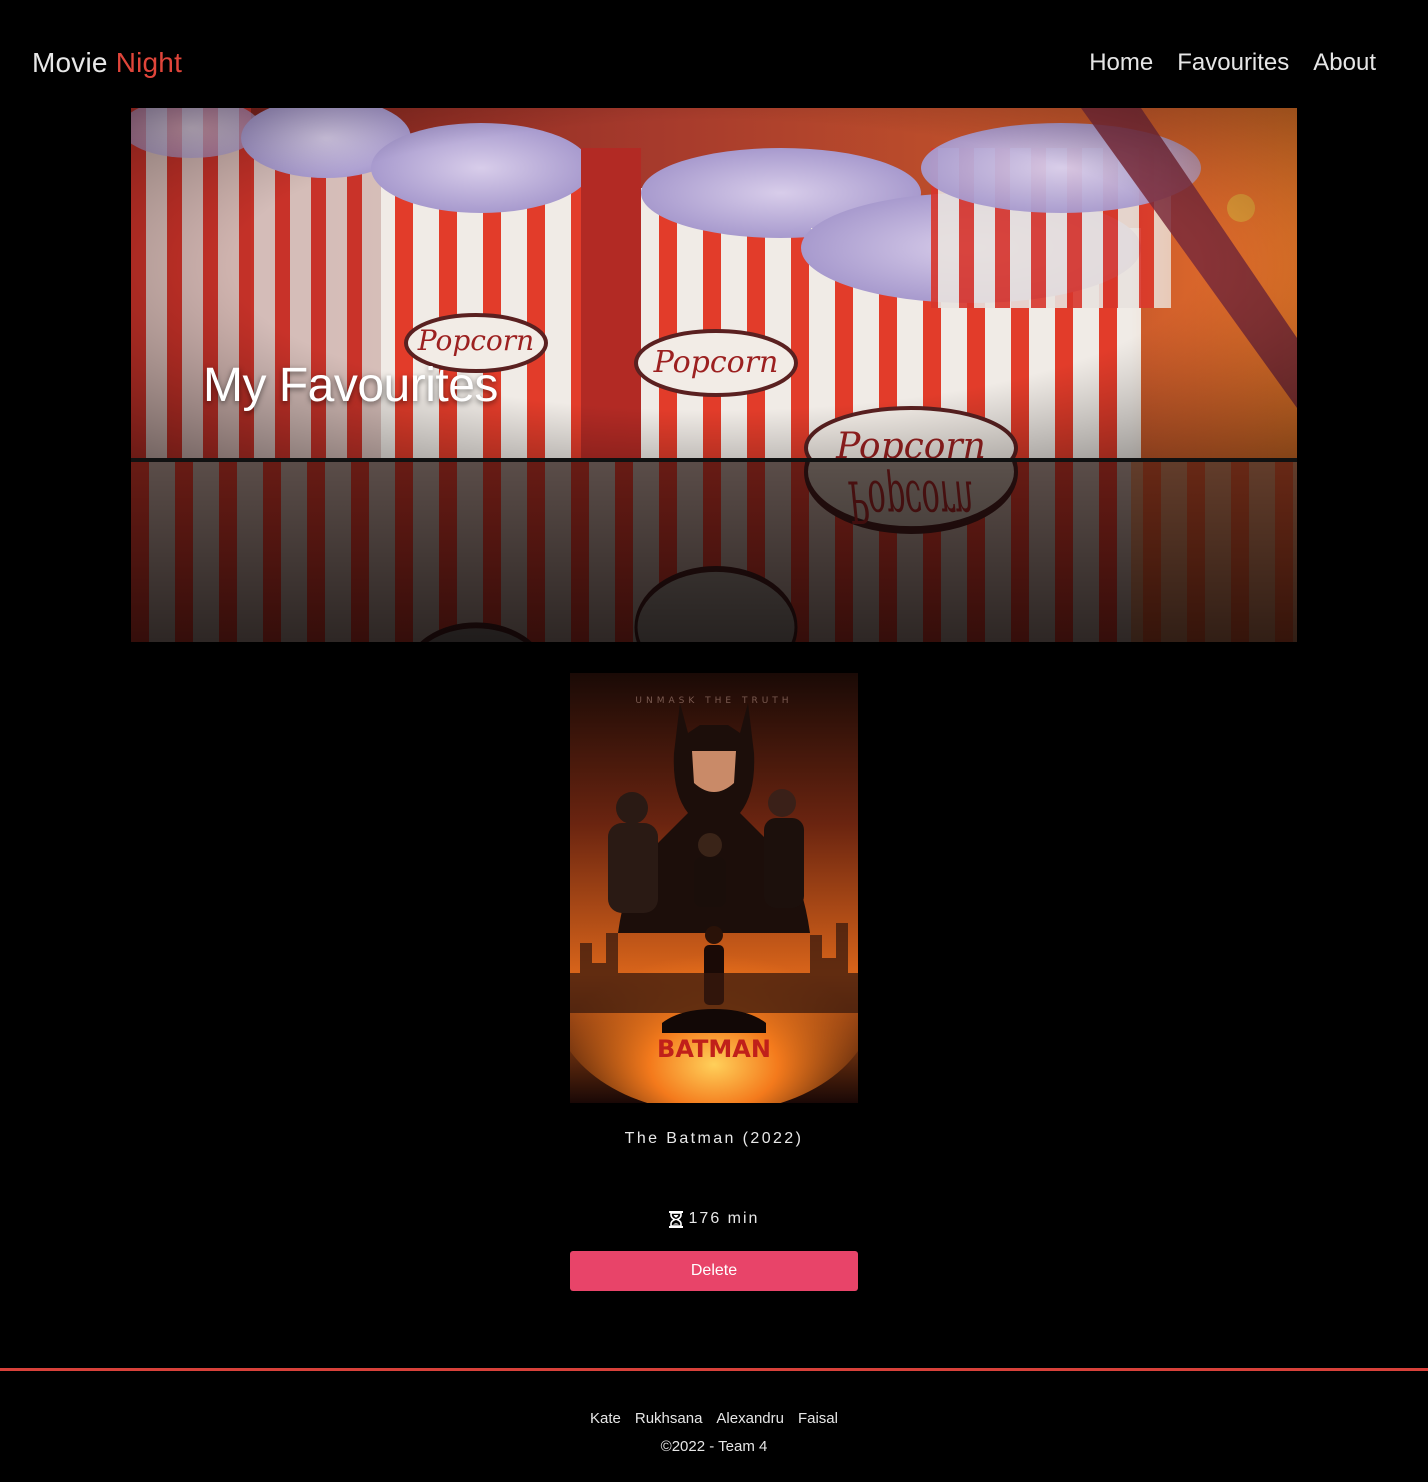  I want to click on footer-rule, so click(714, 1369).